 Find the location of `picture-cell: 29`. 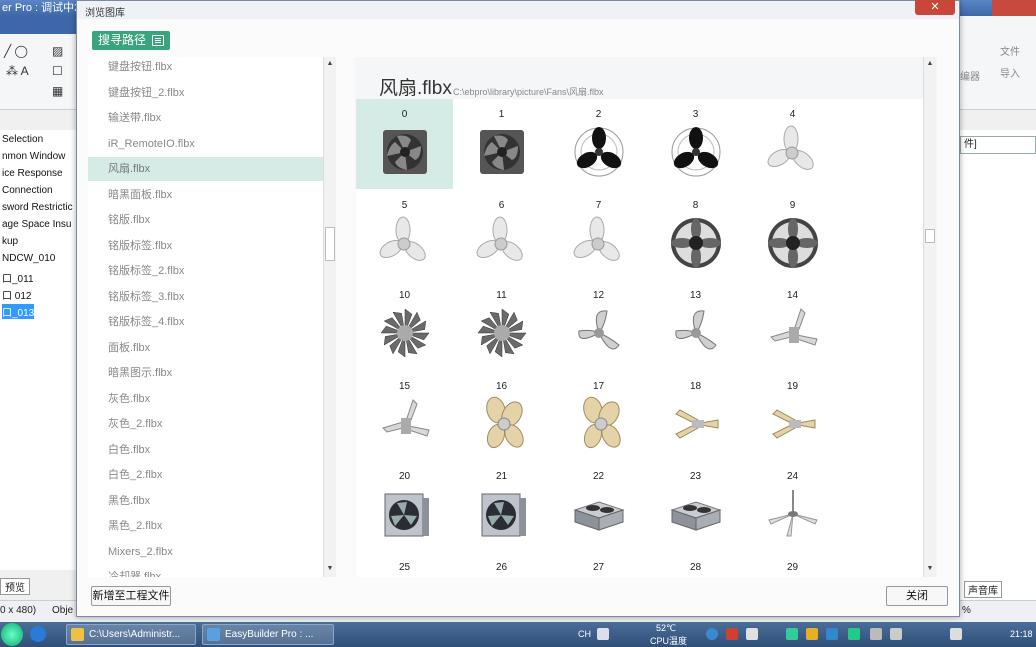

picture-cell: 29 is located at coordinates (792, 565).